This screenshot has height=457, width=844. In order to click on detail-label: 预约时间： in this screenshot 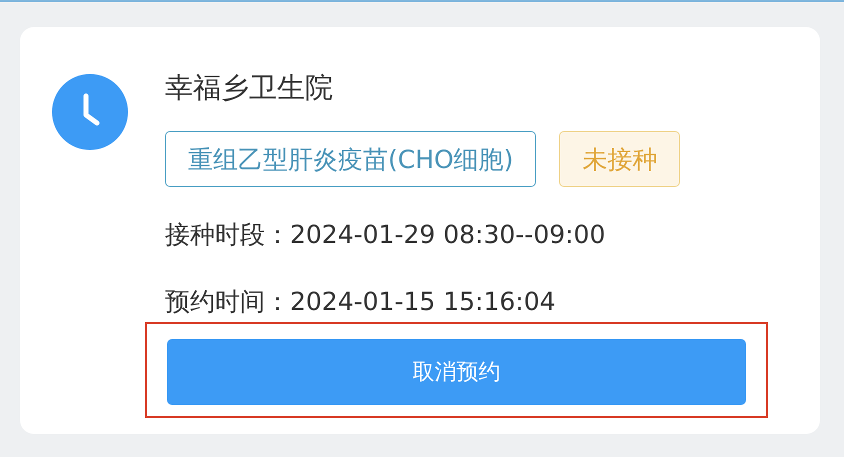, I will do `click(227, 301)`.